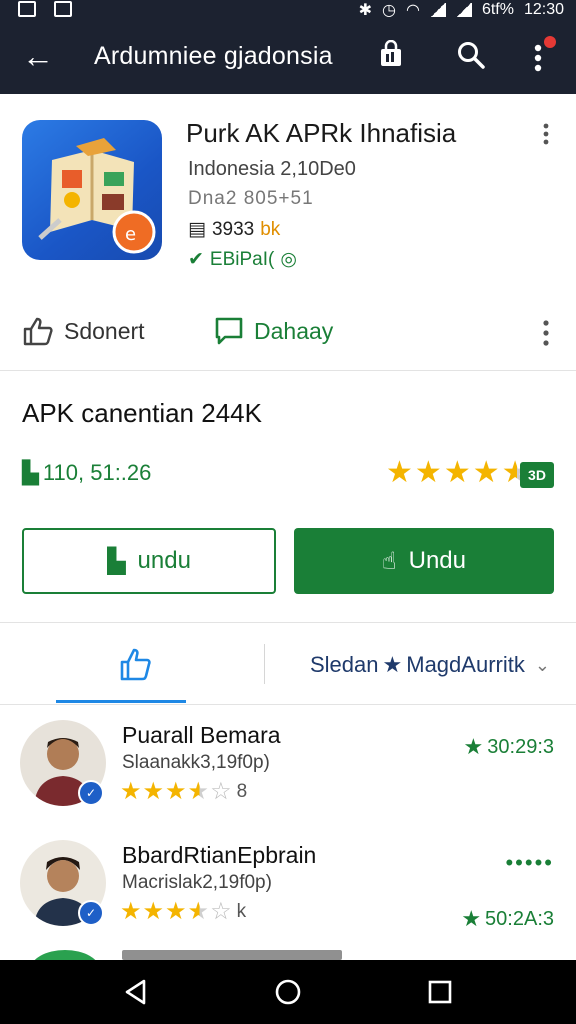 The image size is (576, 1024). I want to click on actions-row: Sdonert Dahaay, so click(288, 333).